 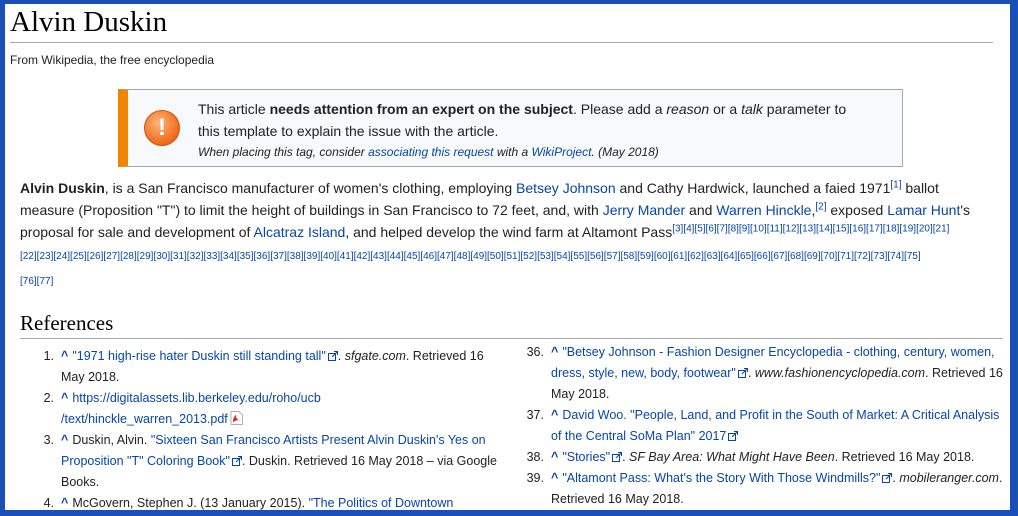 I want to click on ref-link-1: [1], so click(x=895, y=184).